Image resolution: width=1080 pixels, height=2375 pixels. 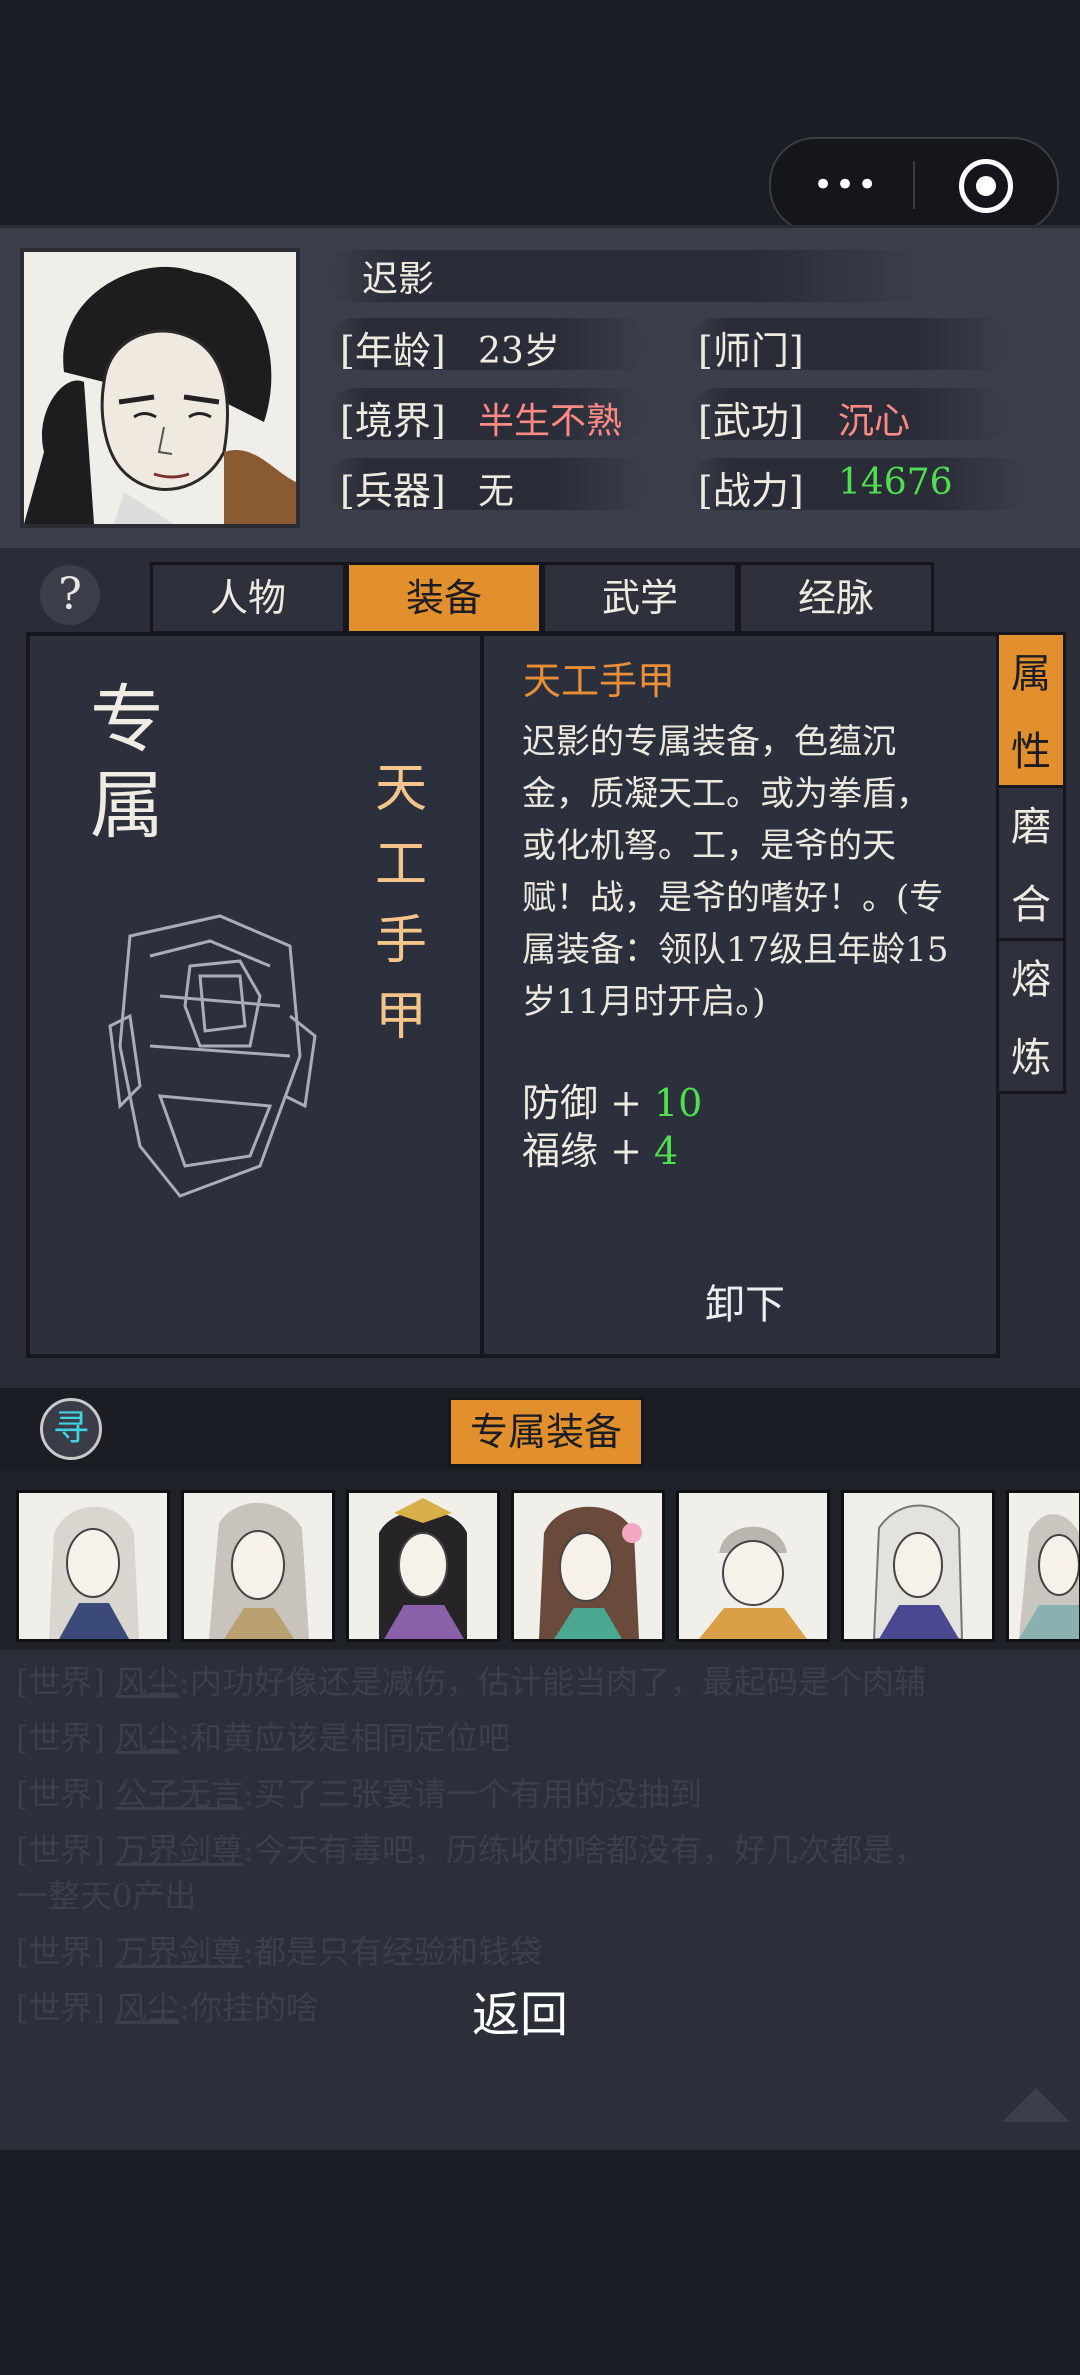 What do you see at coordinates (666, 1151) in the screenshot?
I see `stat-fortune-value: 4` at bounding box center [666, 1151].